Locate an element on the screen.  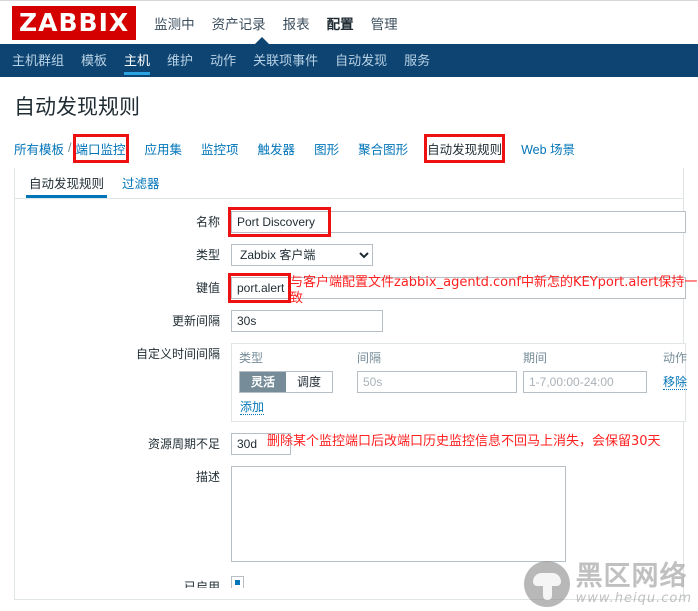
col-header-type: 类型 is located at coordinates (251, 358).